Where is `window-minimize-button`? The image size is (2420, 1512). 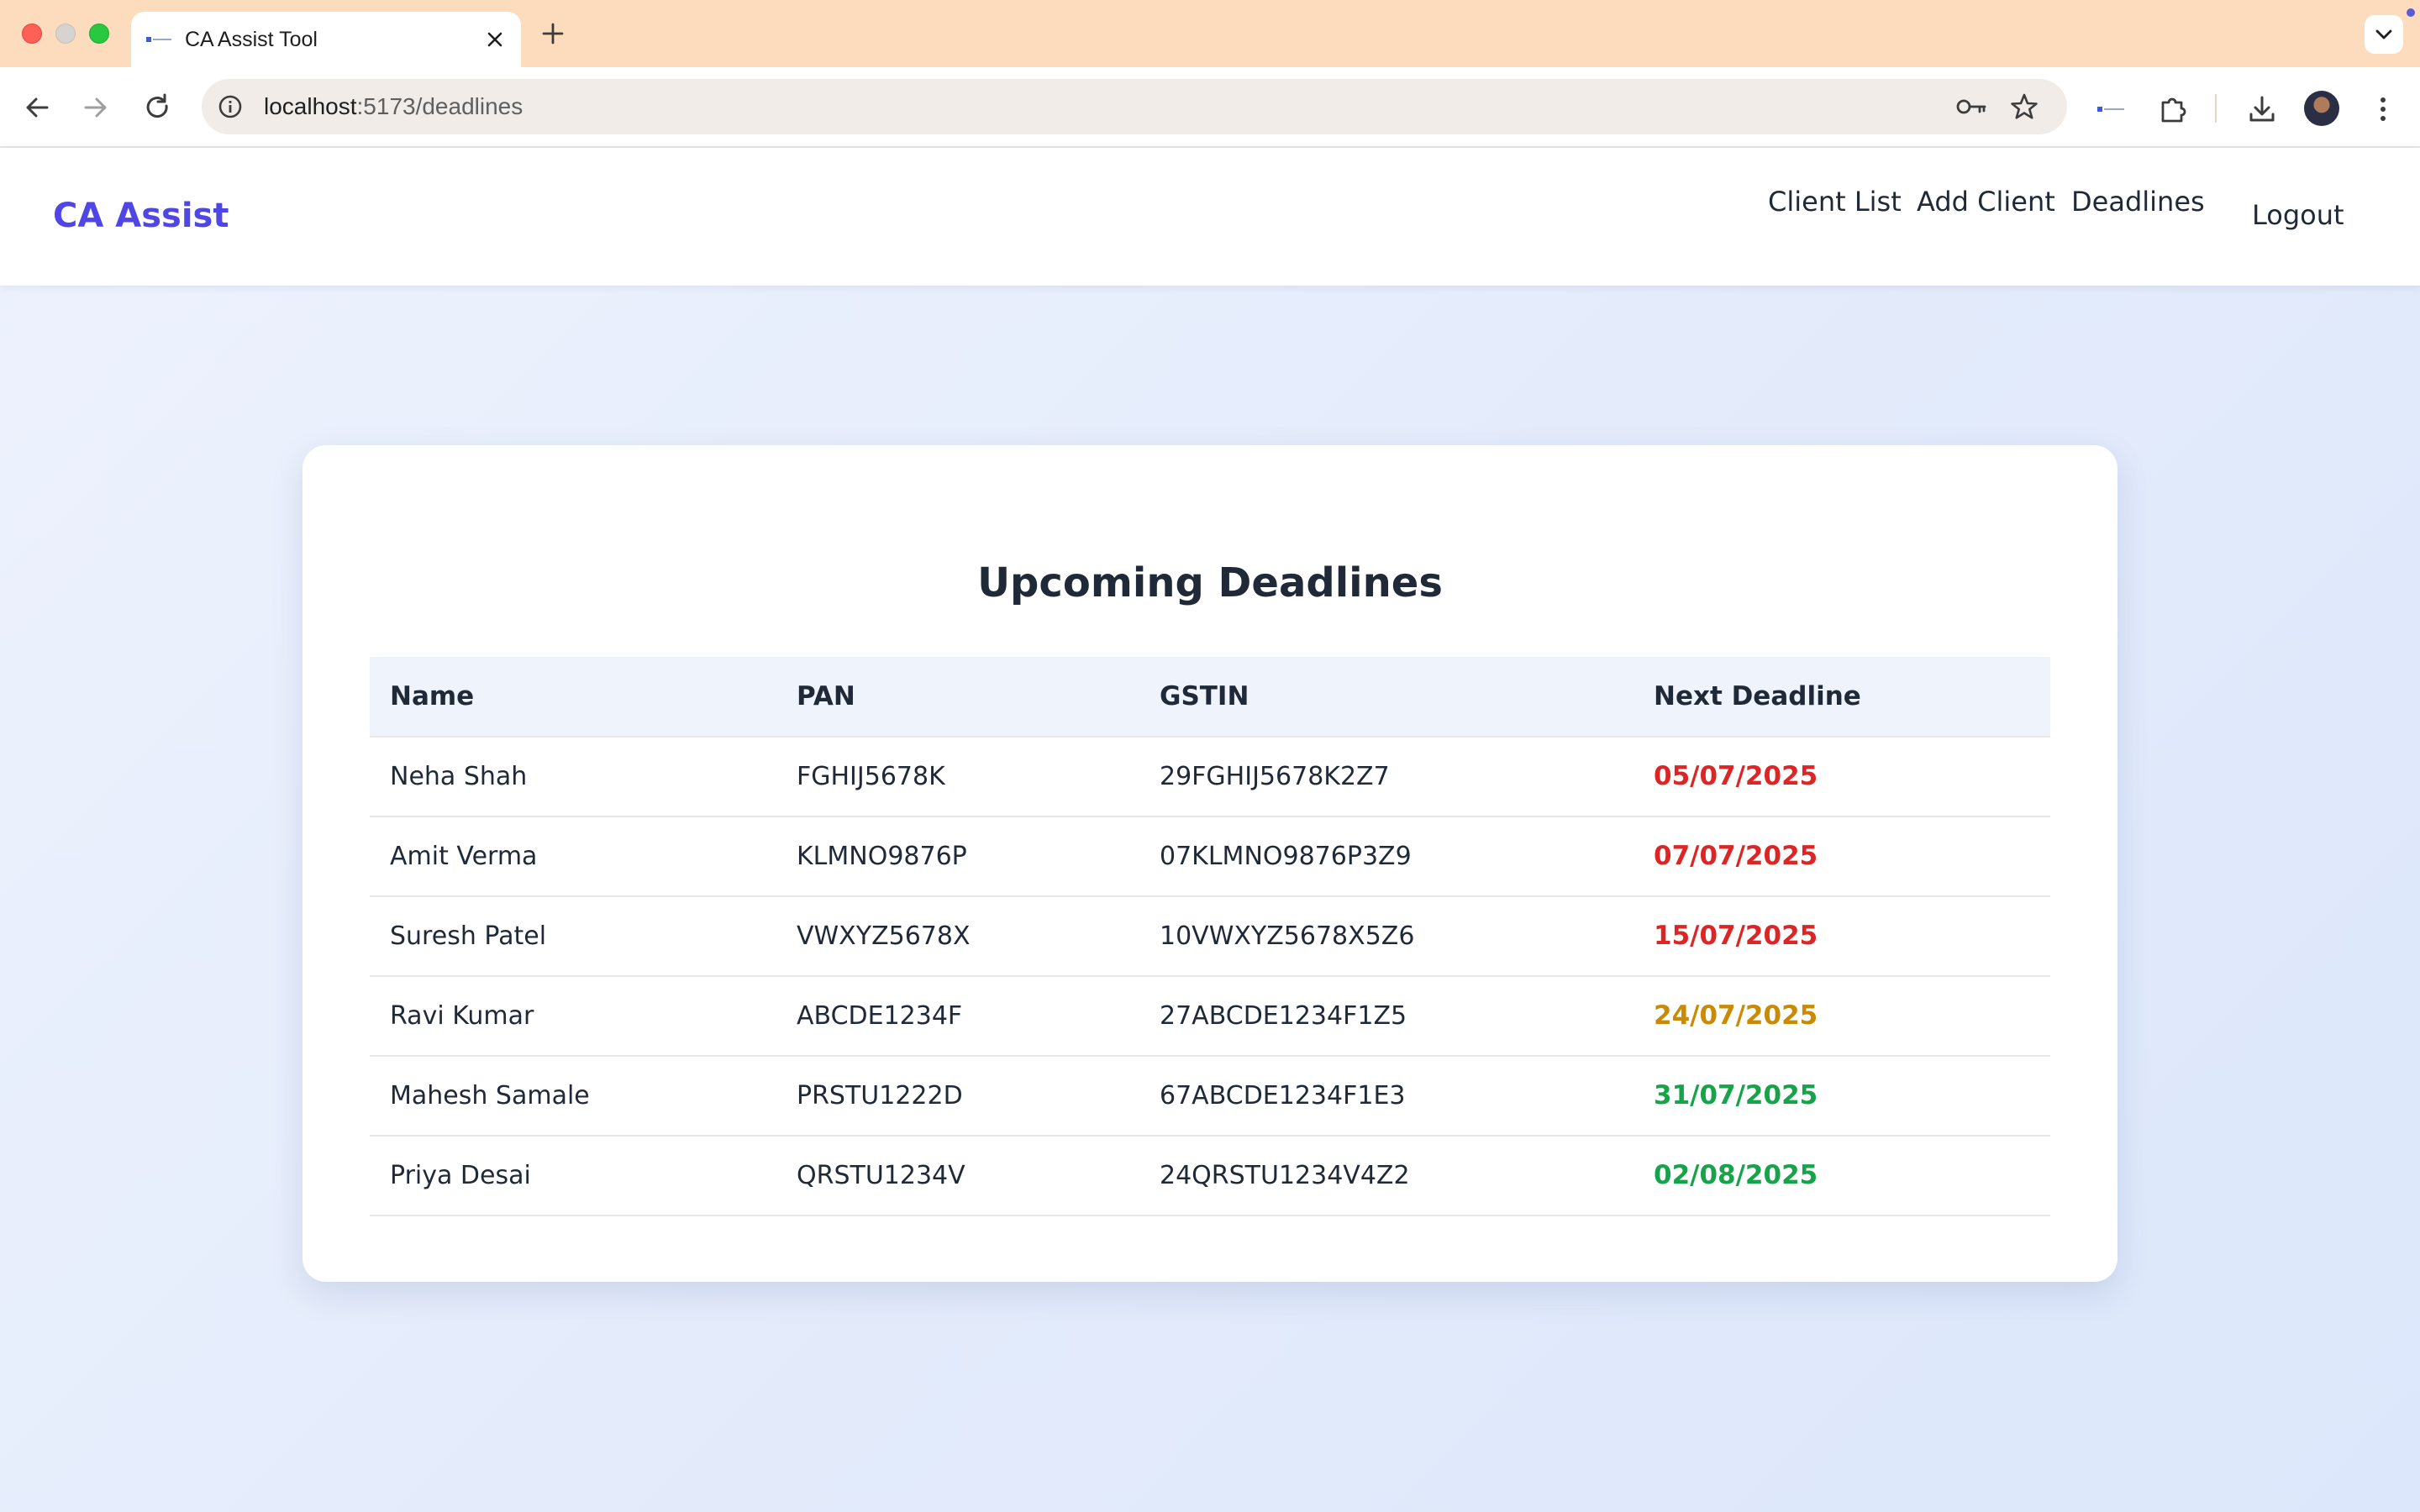
window-minimize-button is located at coordinates (65, 34).